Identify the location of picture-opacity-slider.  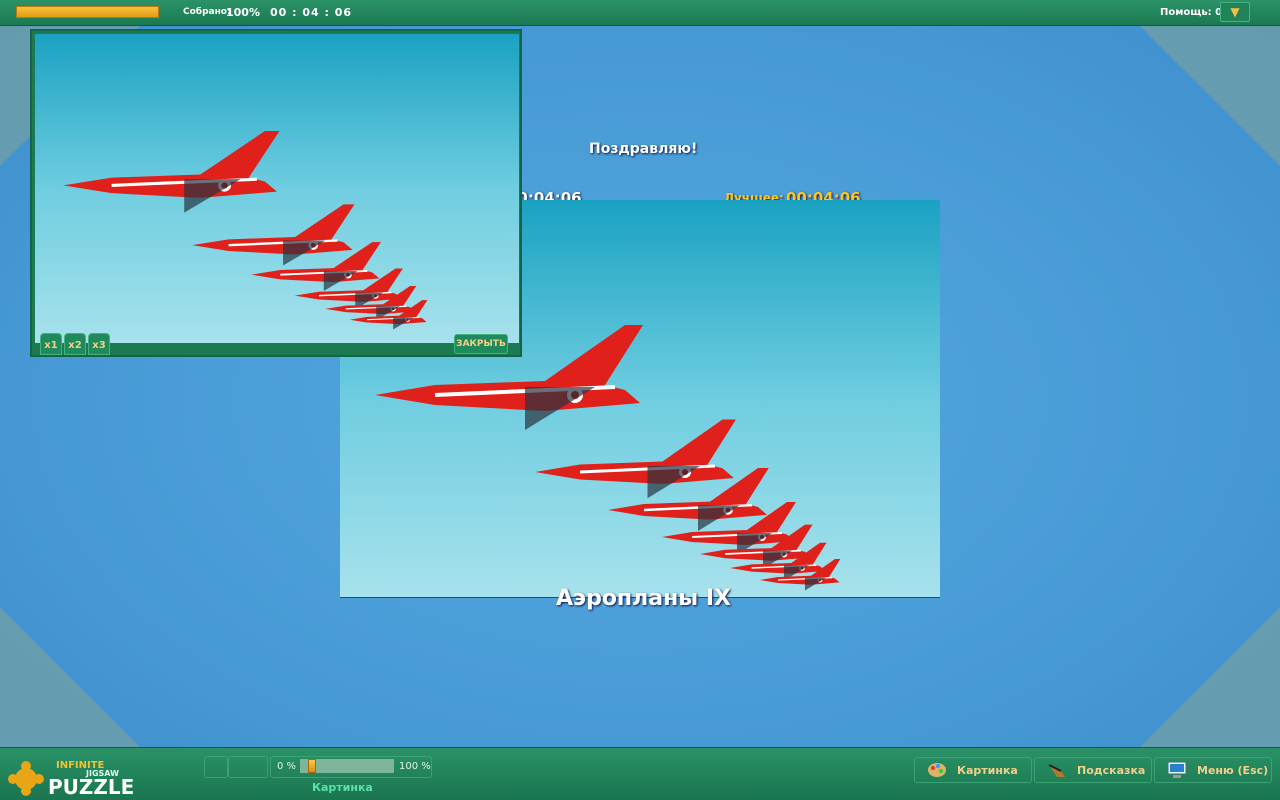
(347, 766).